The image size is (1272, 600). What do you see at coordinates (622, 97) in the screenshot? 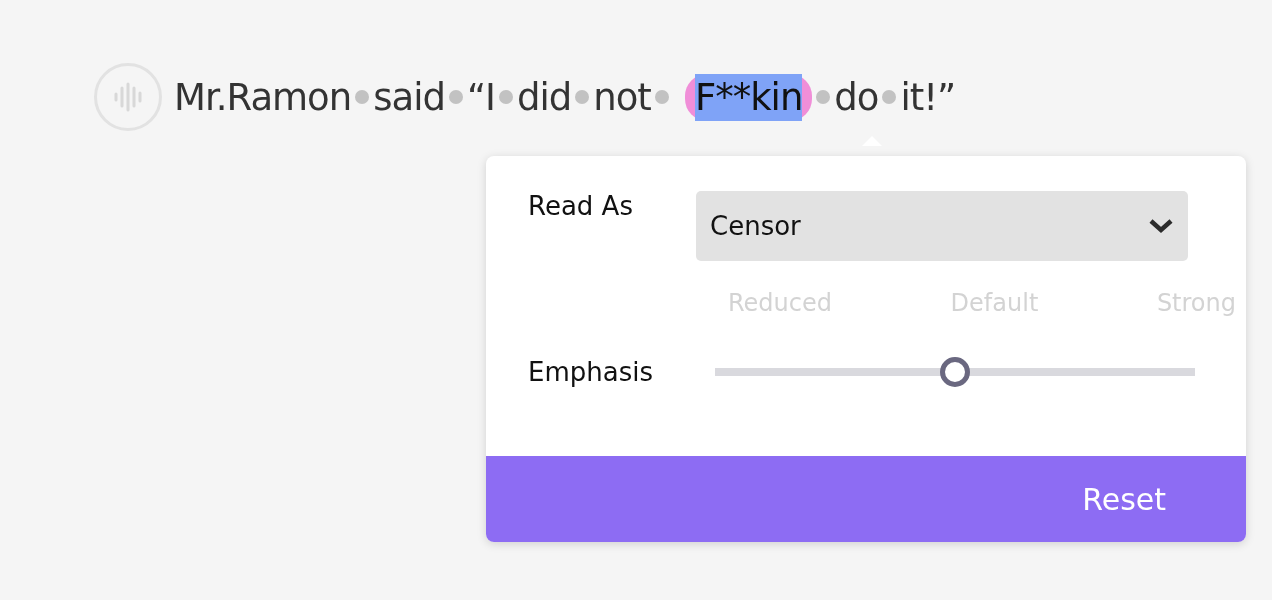
I see `word: not` at bounding box center [622, 97].